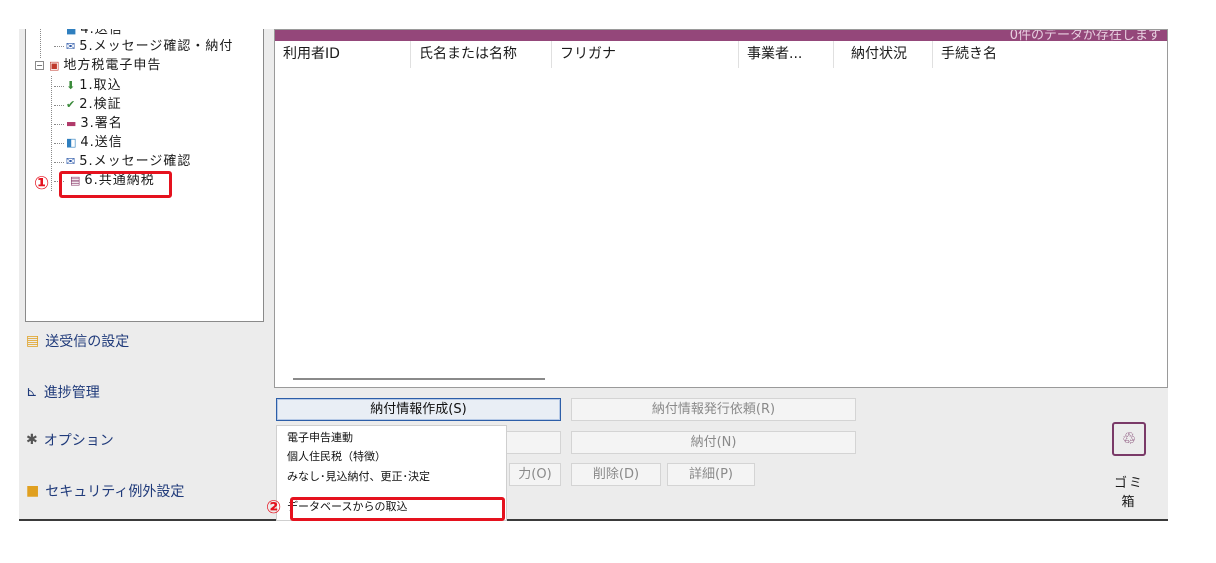 This screenshot has height=563, width=1216. What do you see at coordinates (101, 142) in the screenshot?
I see `tree-item-label: 4.送信` at bounding box center [101, 142].